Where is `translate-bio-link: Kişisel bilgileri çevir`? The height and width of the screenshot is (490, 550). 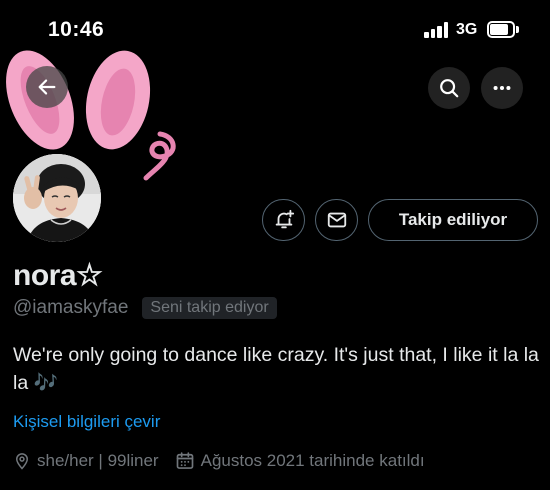
translate-bio-link: Kişisel bilgileri çevir is located at coordinates (86, 422).